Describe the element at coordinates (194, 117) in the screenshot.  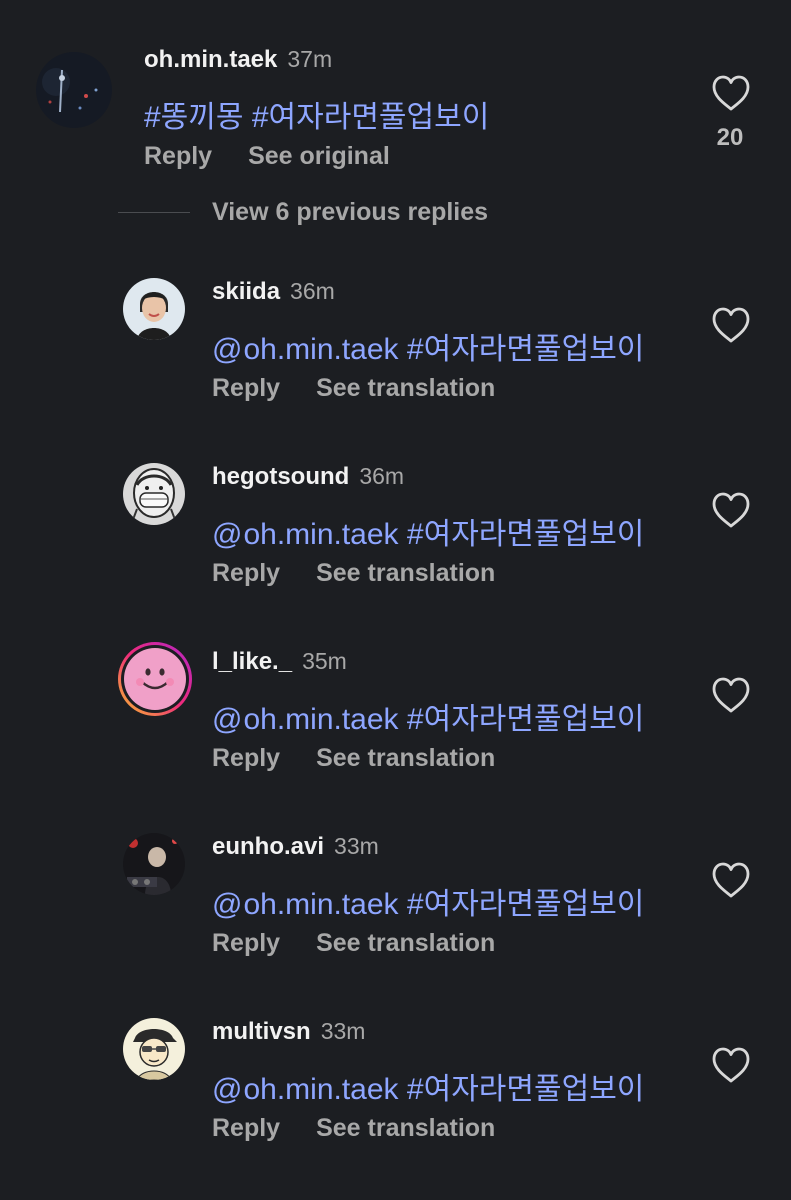
I see `hashtag-link: #똥끼몽` at that location.